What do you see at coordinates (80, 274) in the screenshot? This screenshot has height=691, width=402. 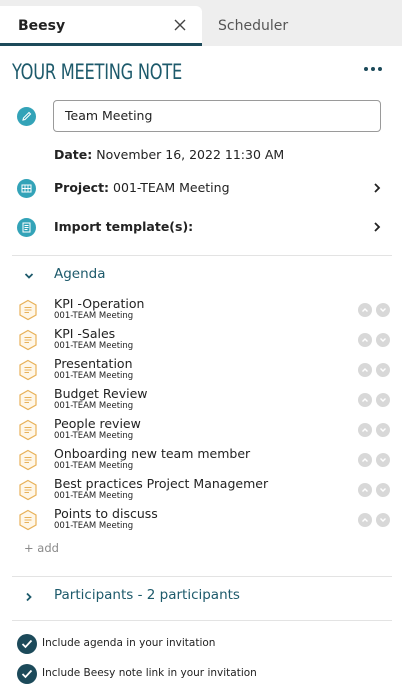 I see `agenda-title: Agenda` at bounding box center [80, 274].